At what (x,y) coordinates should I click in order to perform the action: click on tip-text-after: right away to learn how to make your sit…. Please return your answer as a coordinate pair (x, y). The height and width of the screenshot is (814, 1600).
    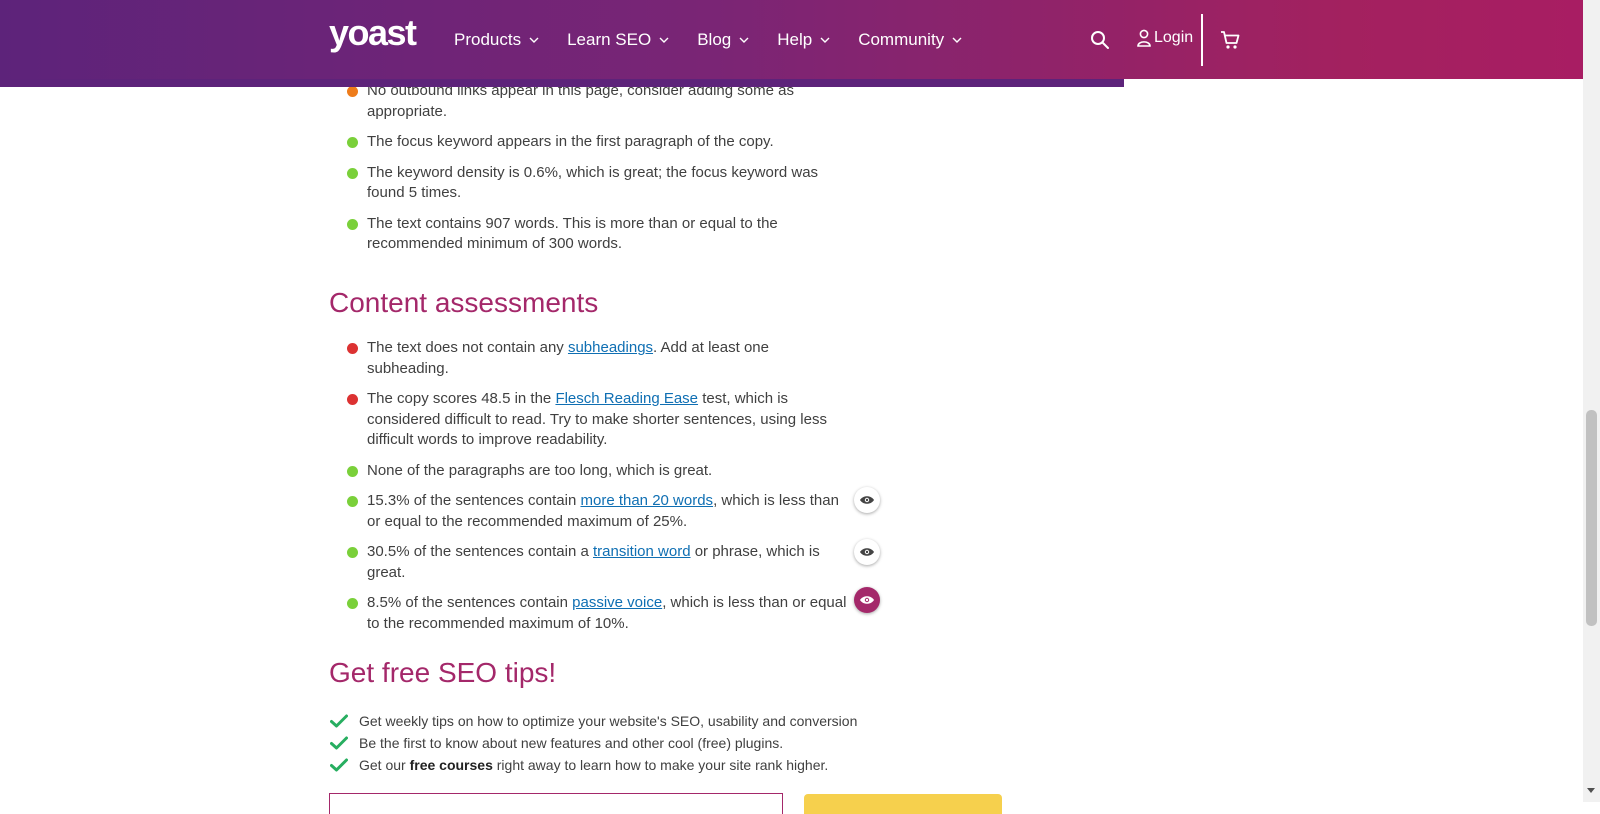
    Looking at the image, I should click on (660, 765).